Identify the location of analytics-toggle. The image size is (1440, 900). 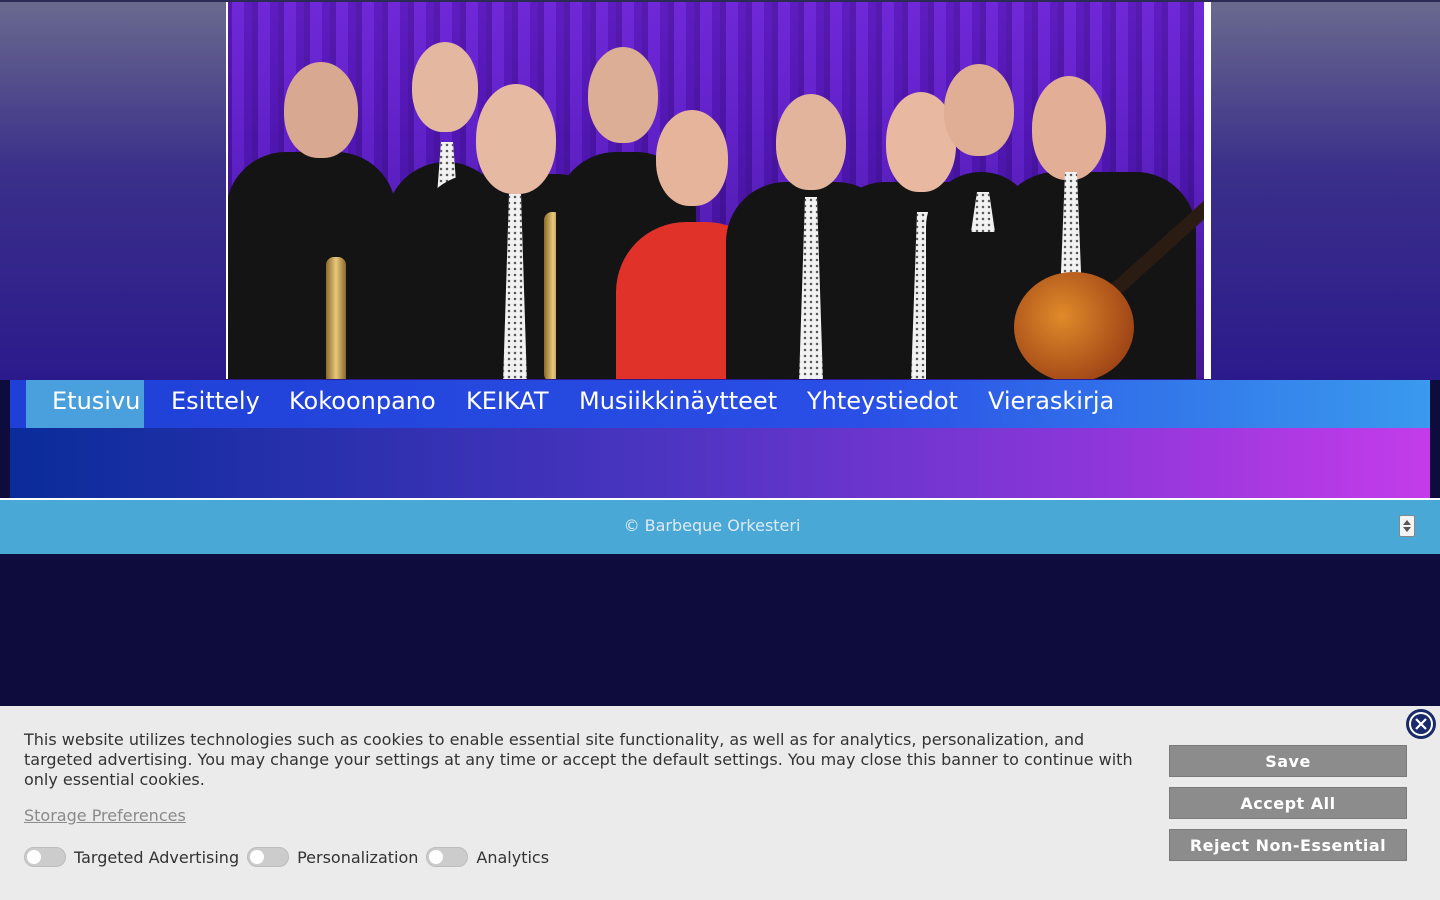
(447, 857).